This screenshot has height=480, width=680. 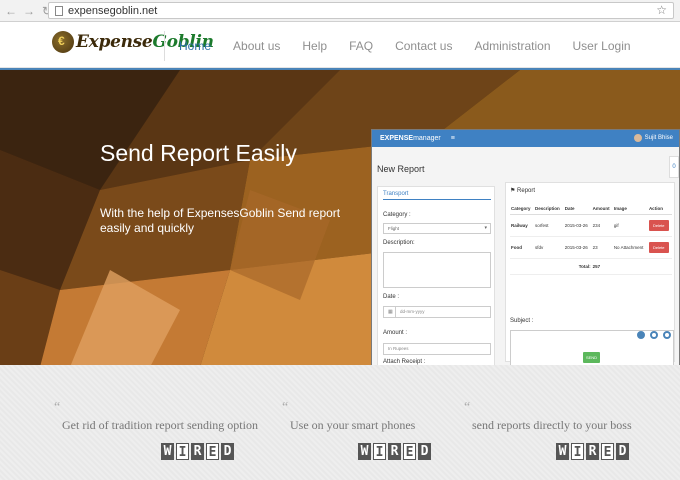 I want to click on browser-toolbar: ← → ↻ expensegoblin.net ☆, so click(x=340, y=11).